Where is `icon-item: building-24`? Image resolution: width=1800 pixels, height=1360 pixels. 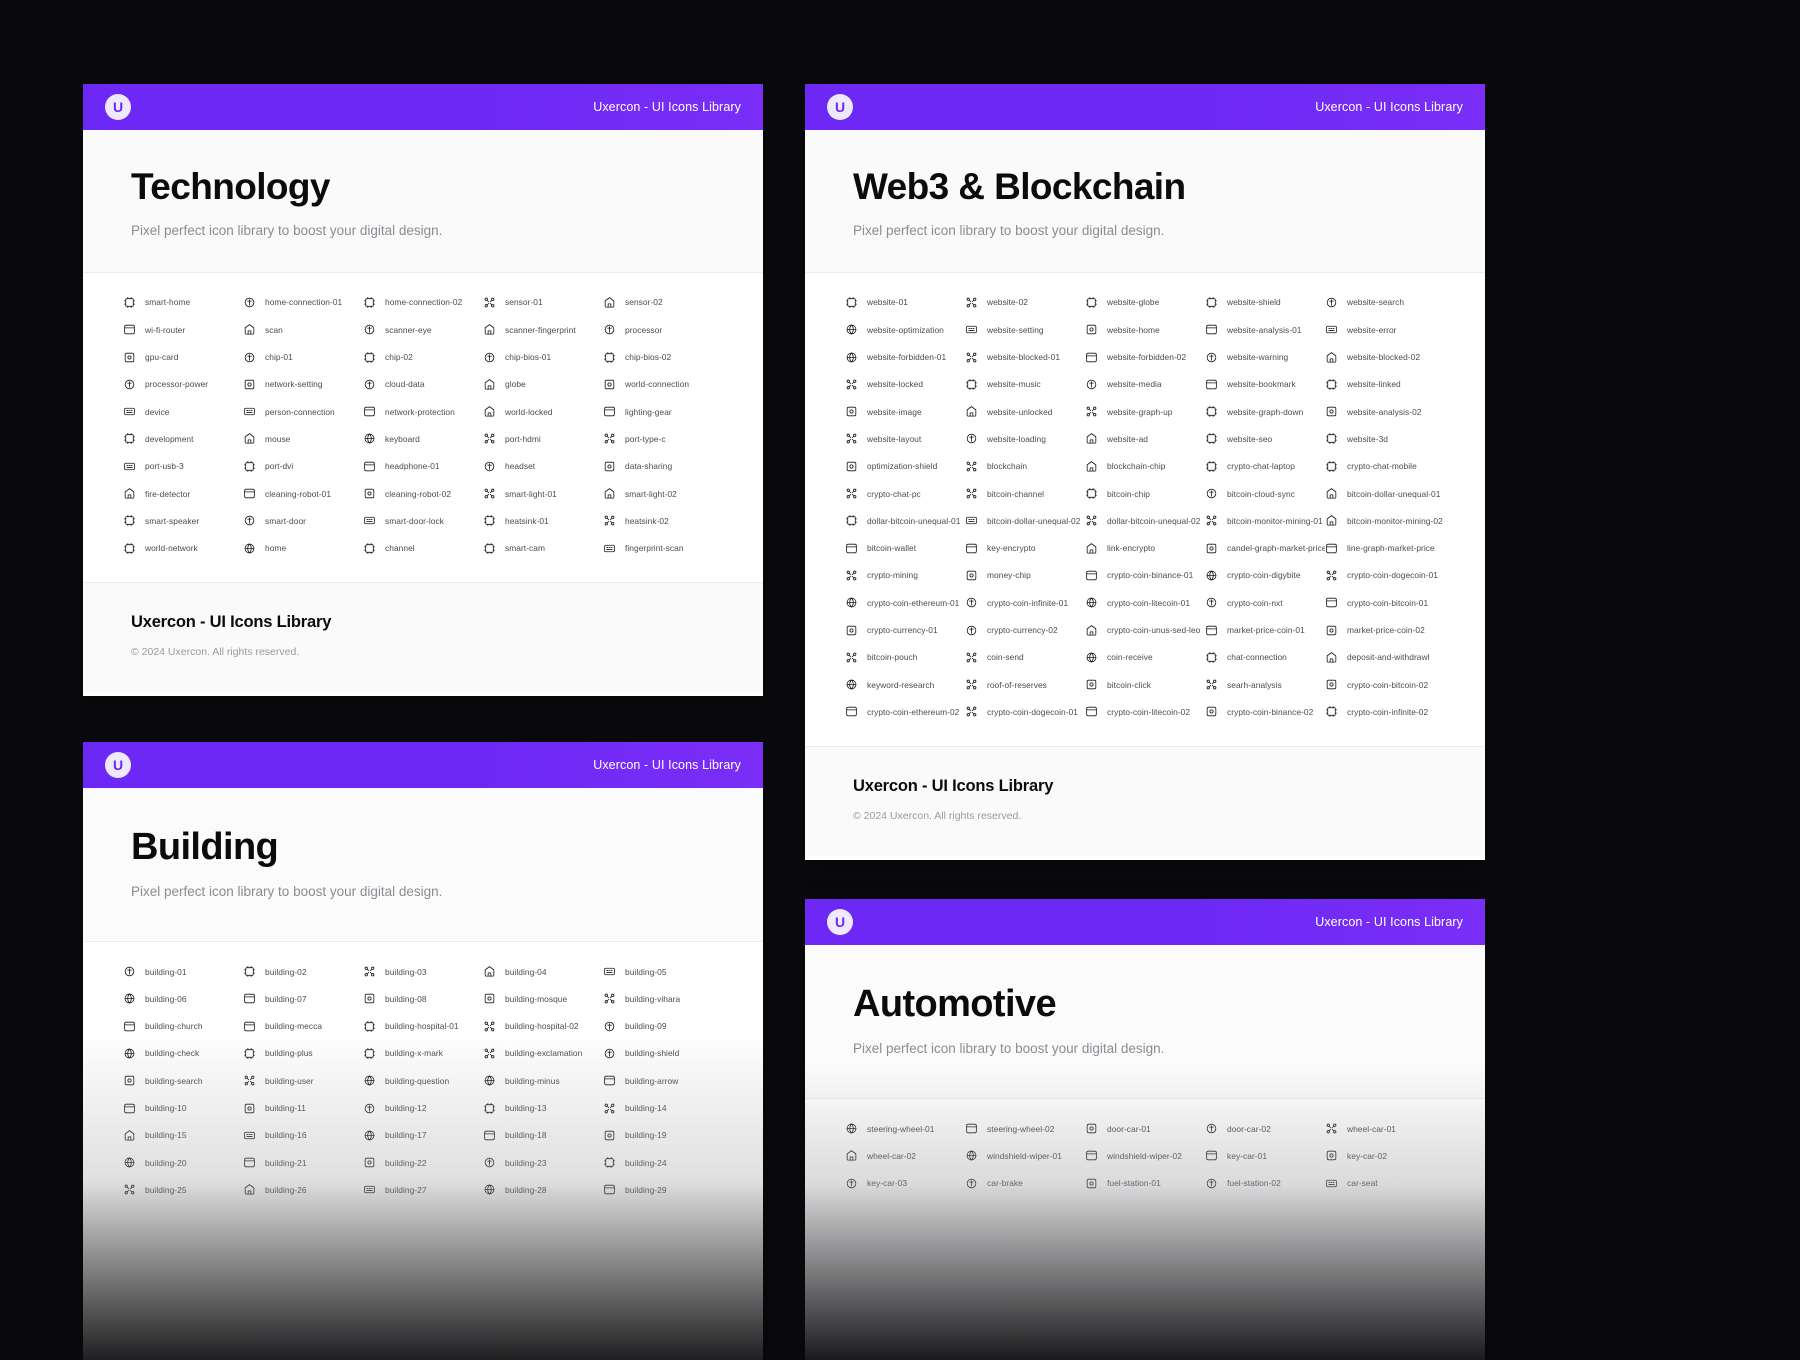 icon-item: building-24 is located at coordinates (663, 1162).